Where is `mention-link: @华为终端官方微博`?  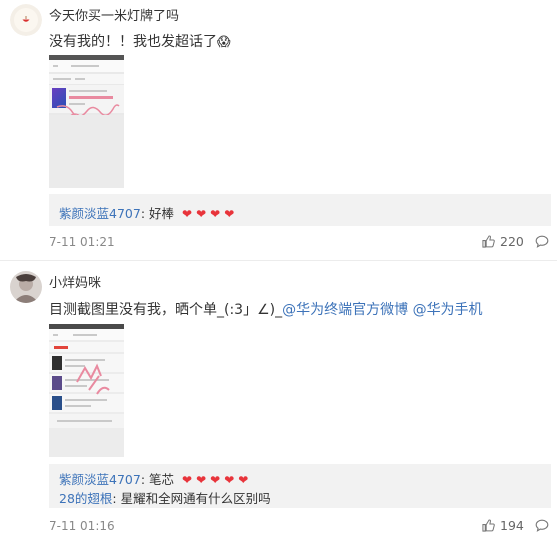 mention-link: @华为终端官方微博 is located at coordinates (345, 310).